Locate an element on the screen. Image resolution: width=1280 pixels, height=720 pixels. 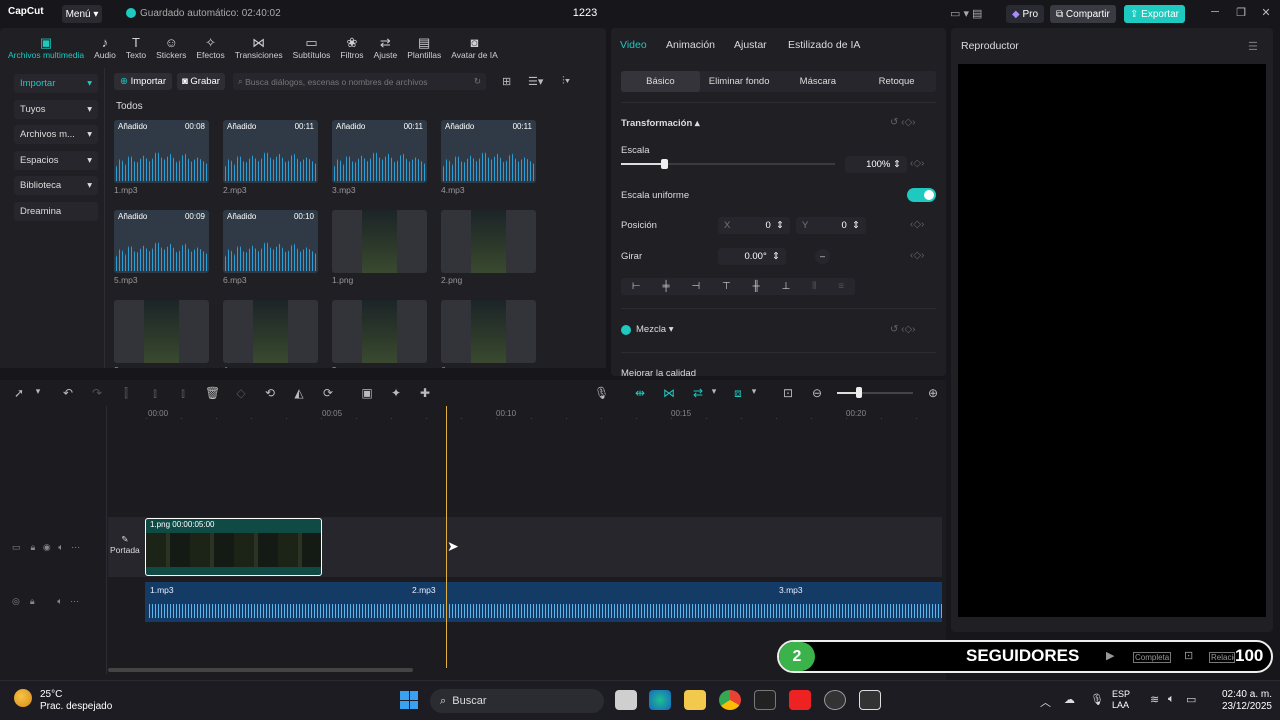
eye-icon: ◉ is located at coordinates (47, 547).